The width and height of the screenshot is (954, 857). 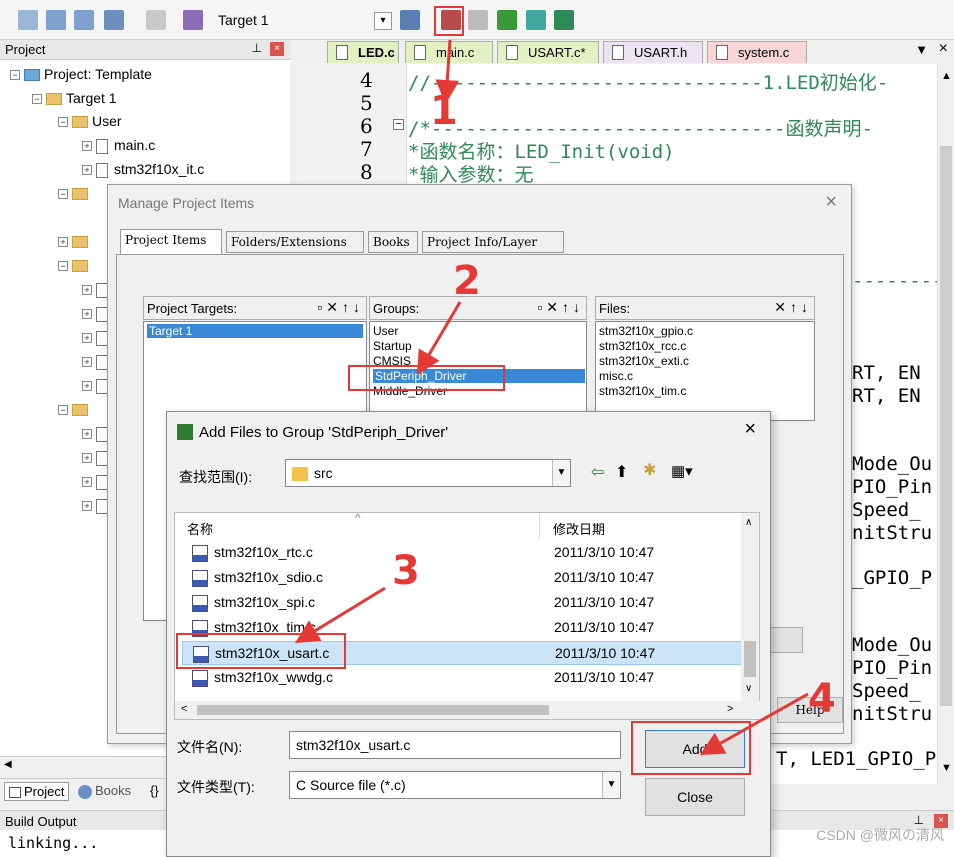 I want to click on watermark: CSDN @微风の清风, so click(x=880, y=835).